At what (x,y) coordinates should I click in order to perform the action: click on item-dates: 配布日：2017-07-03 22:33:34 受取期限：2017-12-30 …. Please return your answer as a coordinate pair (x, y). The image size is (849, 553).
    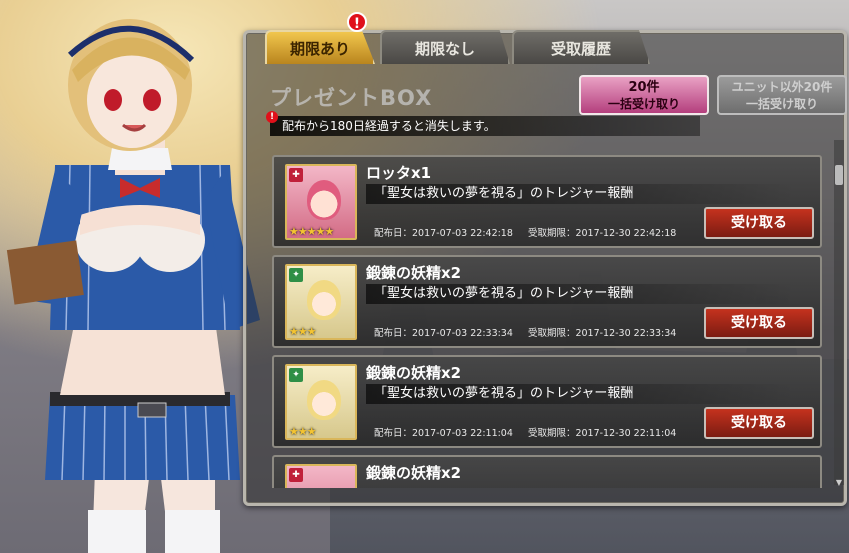
    Looking at the image, I should click on (531, 332).